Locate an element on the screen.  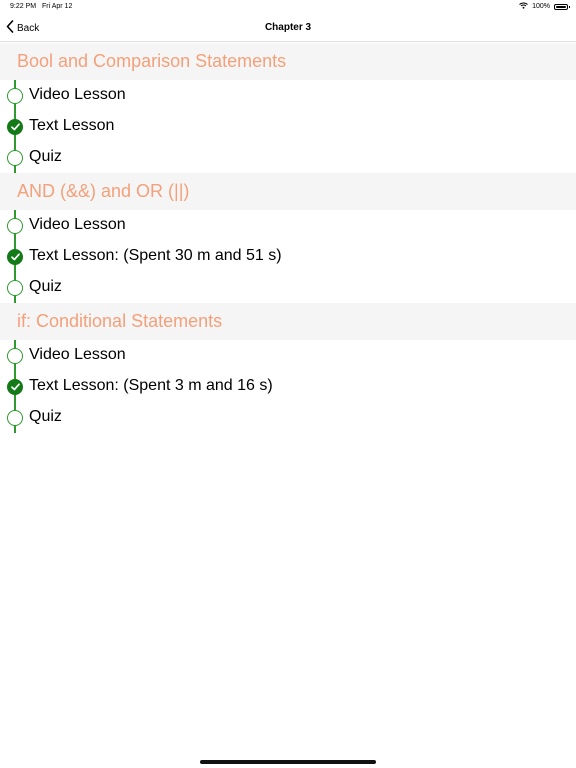
section-items: Video Lesson Text Lesson Quiz is located at coordinates (288, 126).